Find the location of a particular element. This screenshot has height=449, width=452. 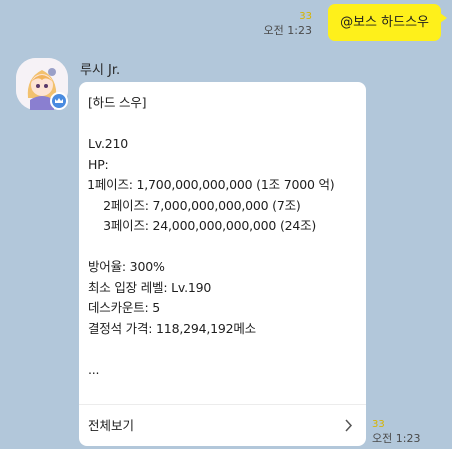

card-line: 1페이즈: 1,700,000,000,000 (1조 7000 억) is located at coordinates (211, 184).